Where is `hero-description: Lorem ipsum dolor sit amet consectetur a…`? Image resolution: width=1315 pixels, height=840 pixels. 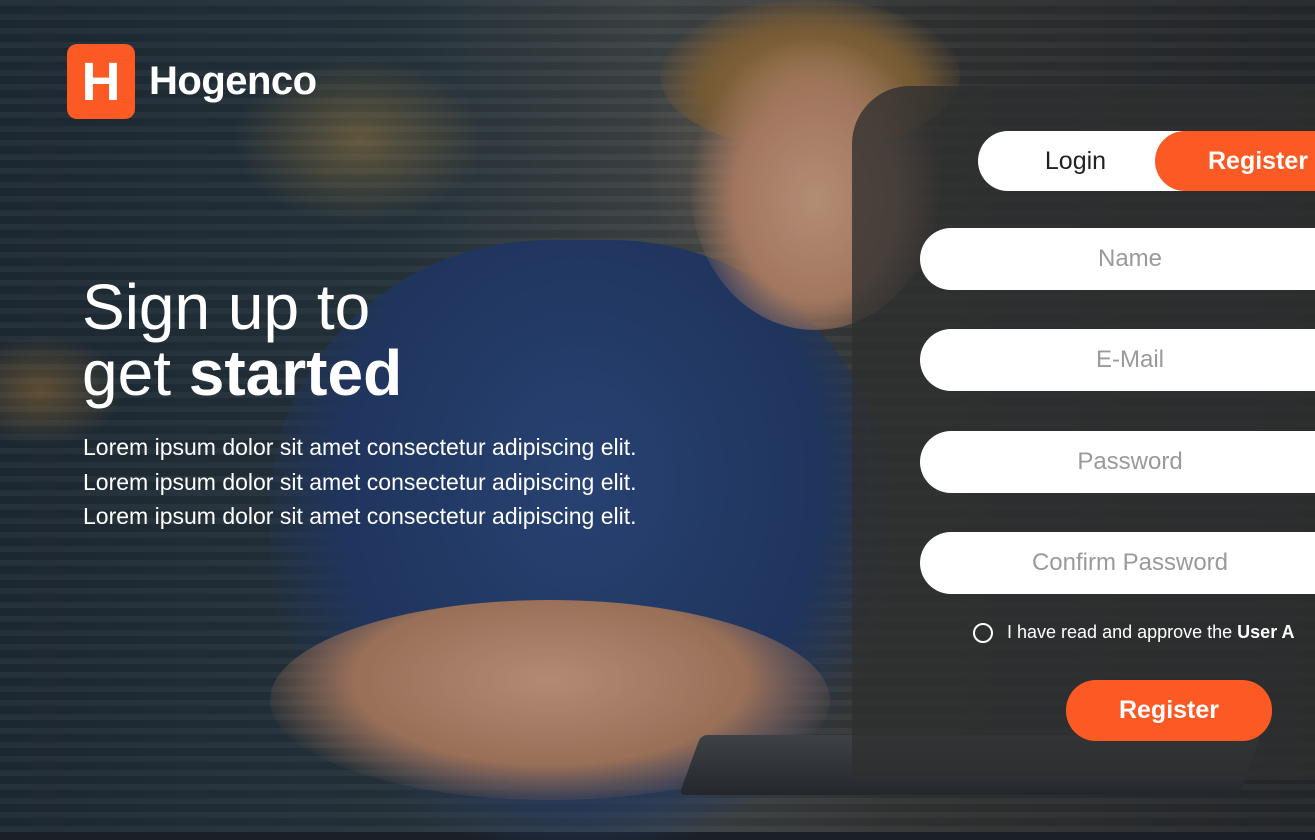 hero-description: Lorem ipsum dolor sit amet consectetur a… is located at coordinates (360, 481).